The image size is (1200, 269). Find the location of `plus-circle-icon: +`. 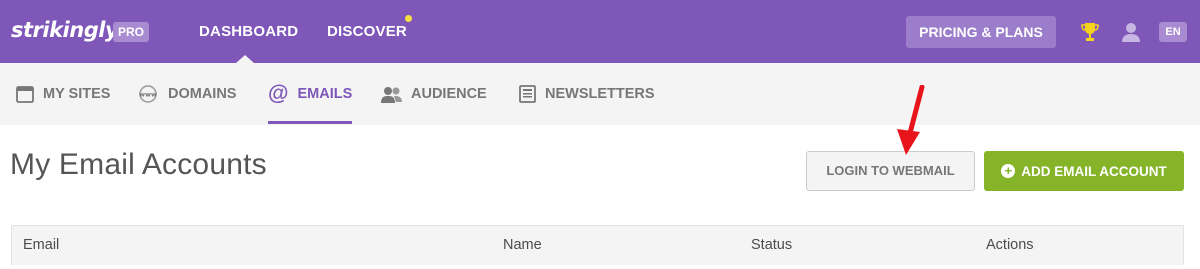

plus-circle-icon: + is located at coordinates (1008, 171).